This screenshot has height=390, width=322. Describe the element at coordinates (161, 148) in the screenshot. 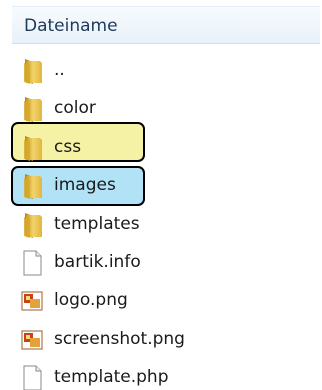

I see `list-item-css: css` at that location.